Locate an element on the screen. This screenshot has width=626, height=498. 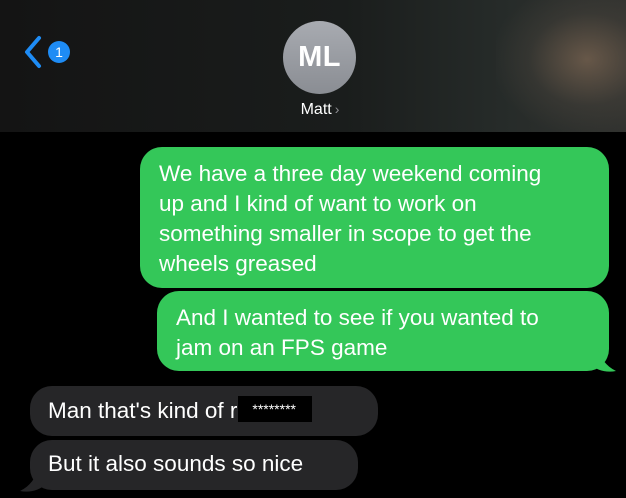
received-message-bubble: But it also sounds so nice is located at coordinates (194, 465).